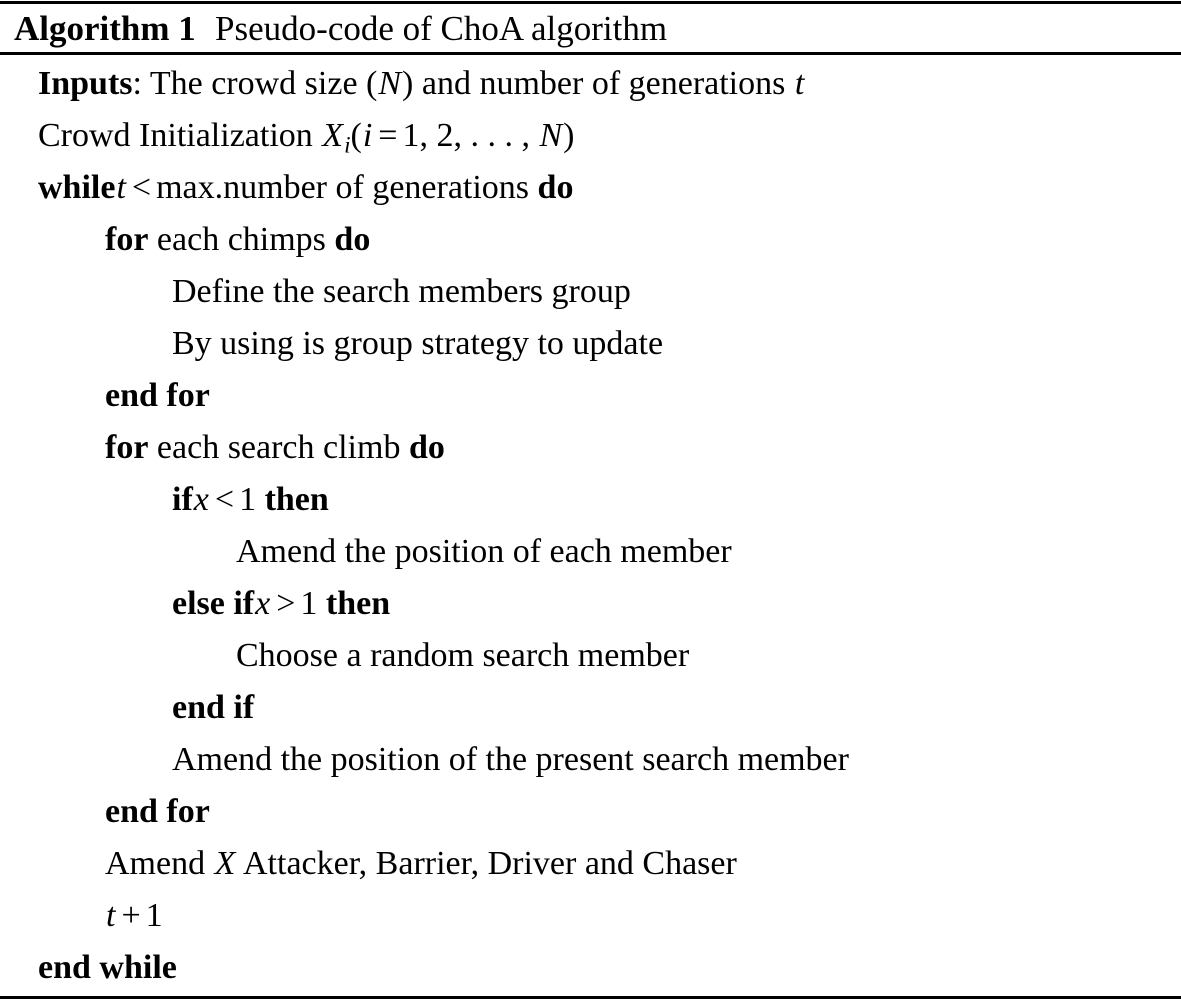 The image size is (1181, 1003). What do you see at coordinates (182, 499) in the screenshot?
I see `keyword-token: if` at bounding box center [182, 499].